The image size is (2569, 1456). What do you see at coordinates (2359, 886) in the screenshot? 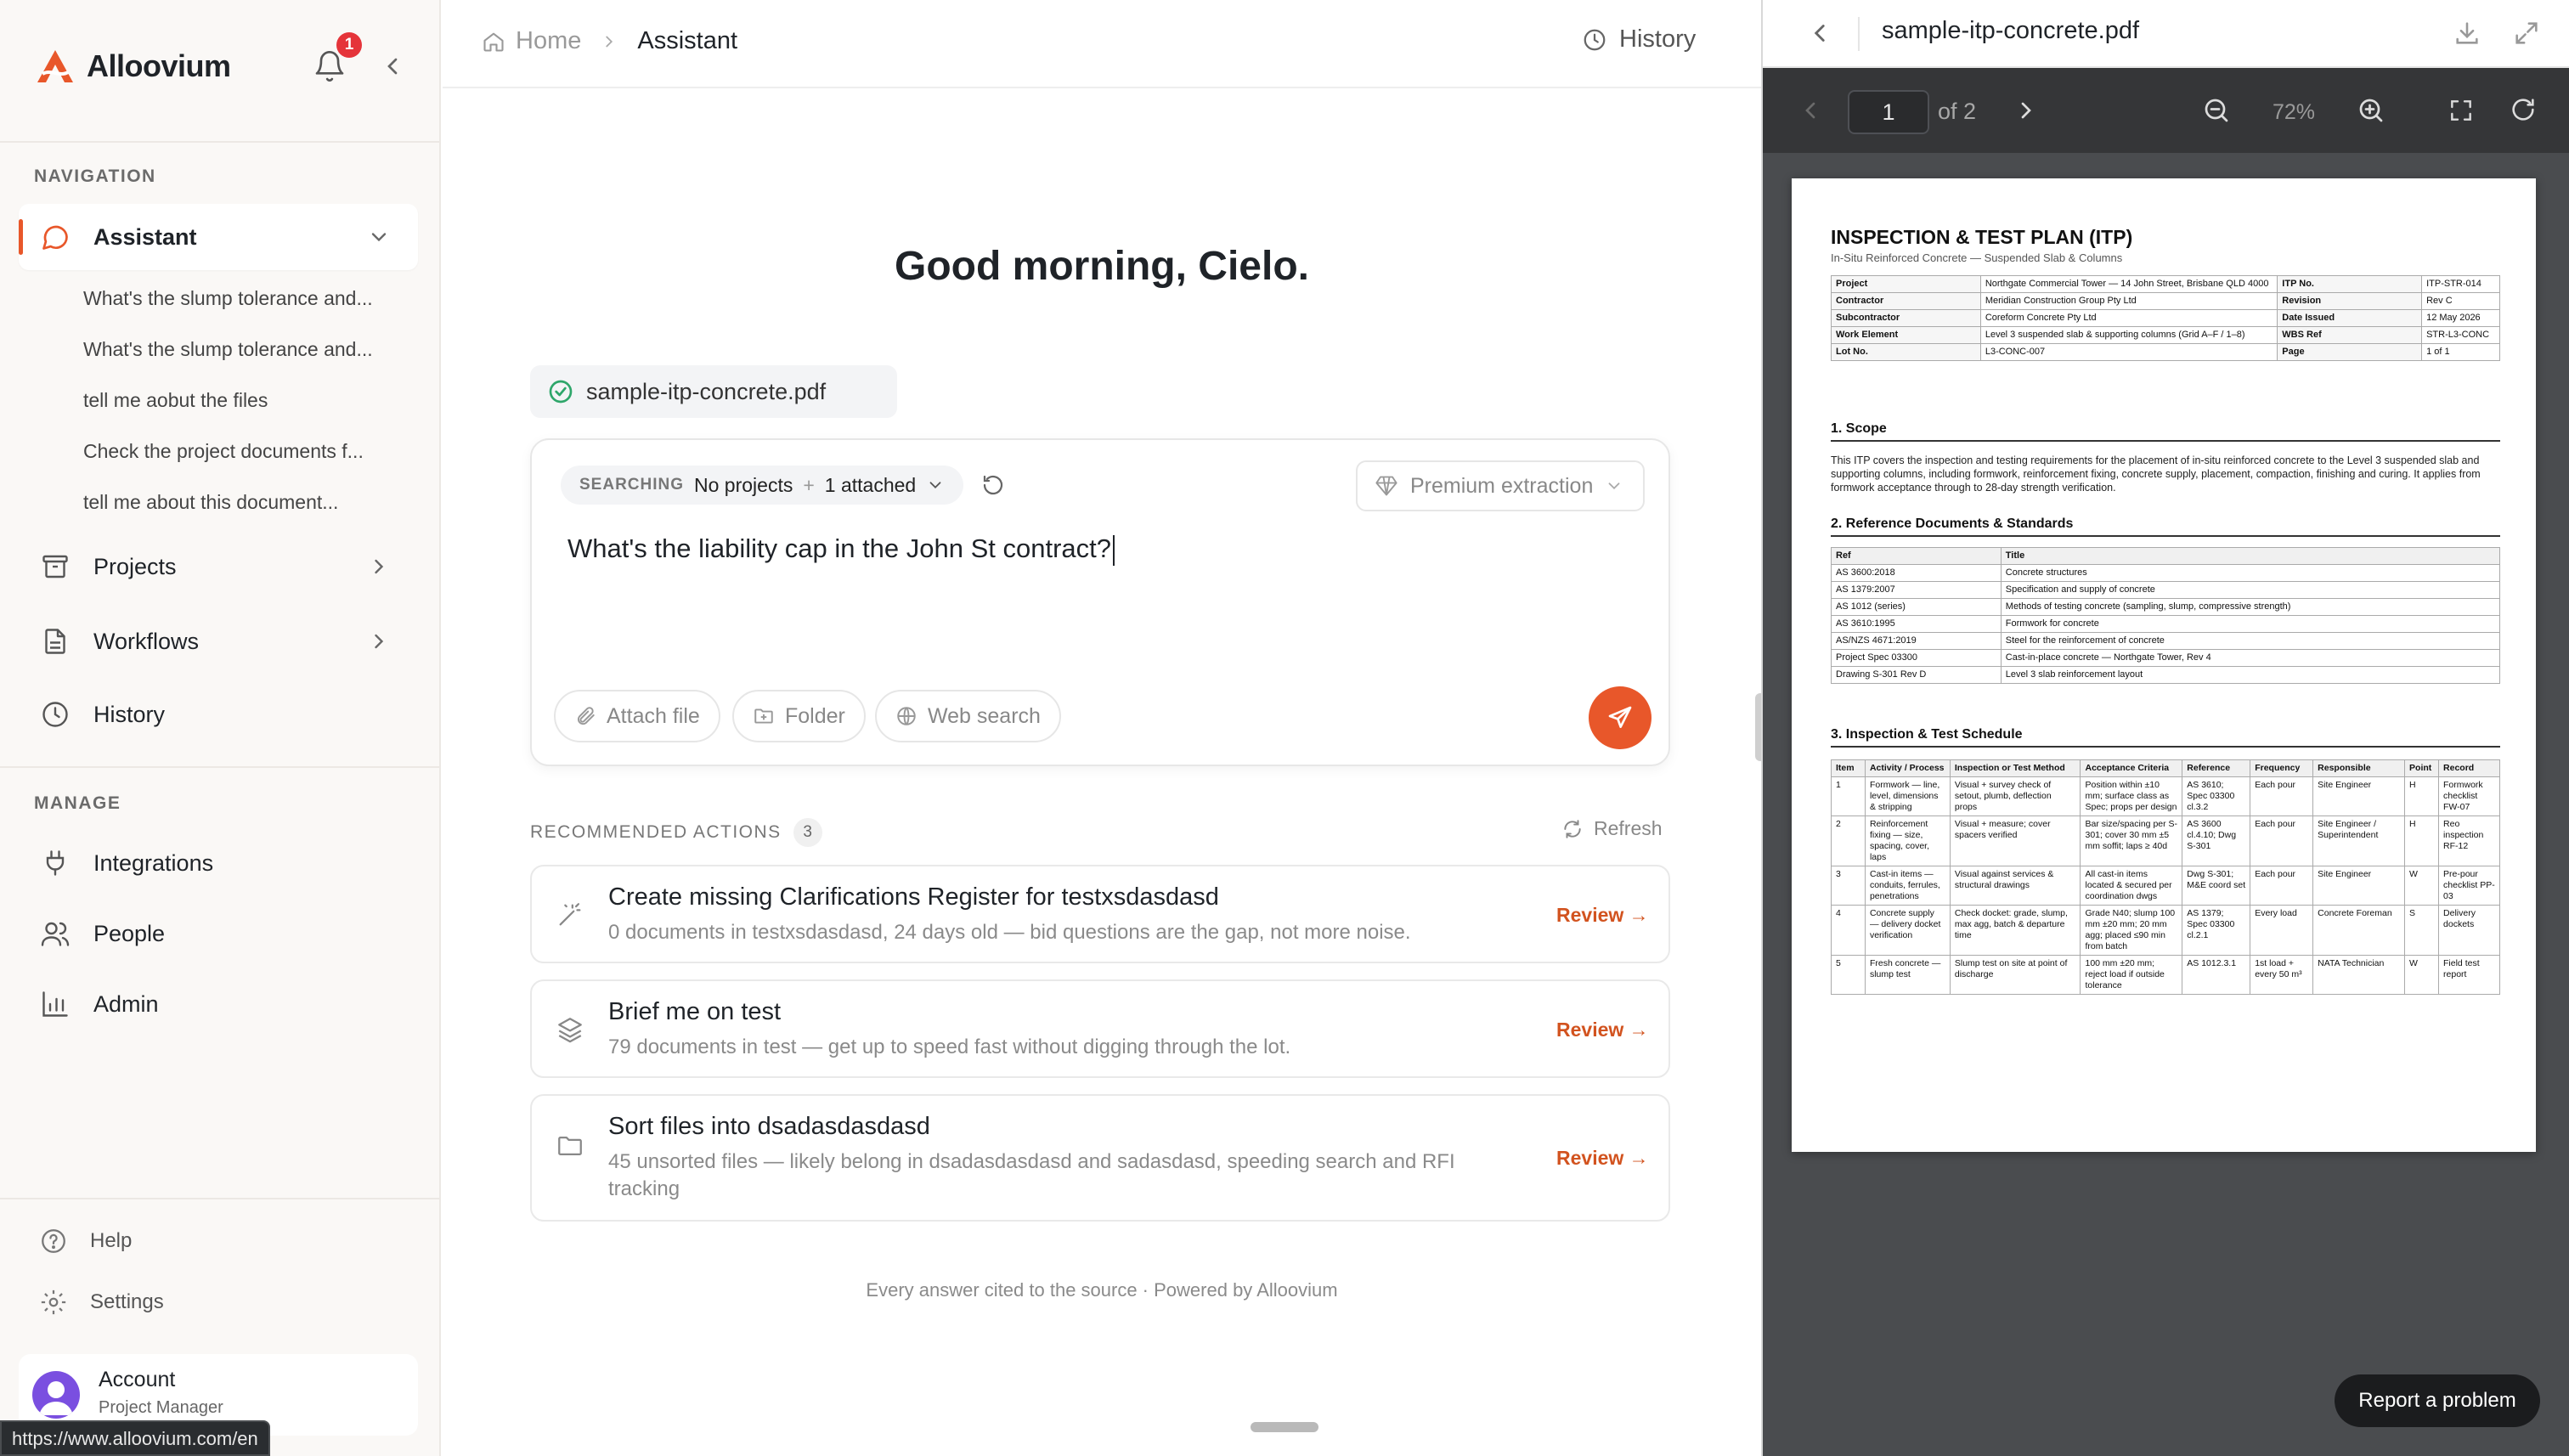
I see `table-cell: Site Engineer` at bounding box center [2359, 886].